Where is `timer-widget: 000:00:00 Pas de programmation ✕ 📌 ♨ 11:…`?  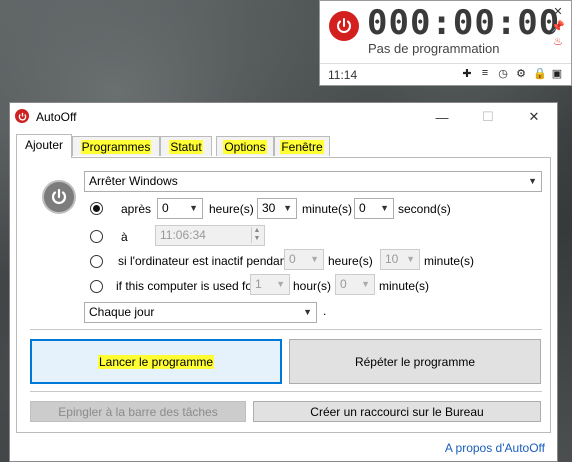 timer-widget: 000:00:00 Pas de programmation ✕ 📌 ♨ 11:… is located at coordinates (445, 43).